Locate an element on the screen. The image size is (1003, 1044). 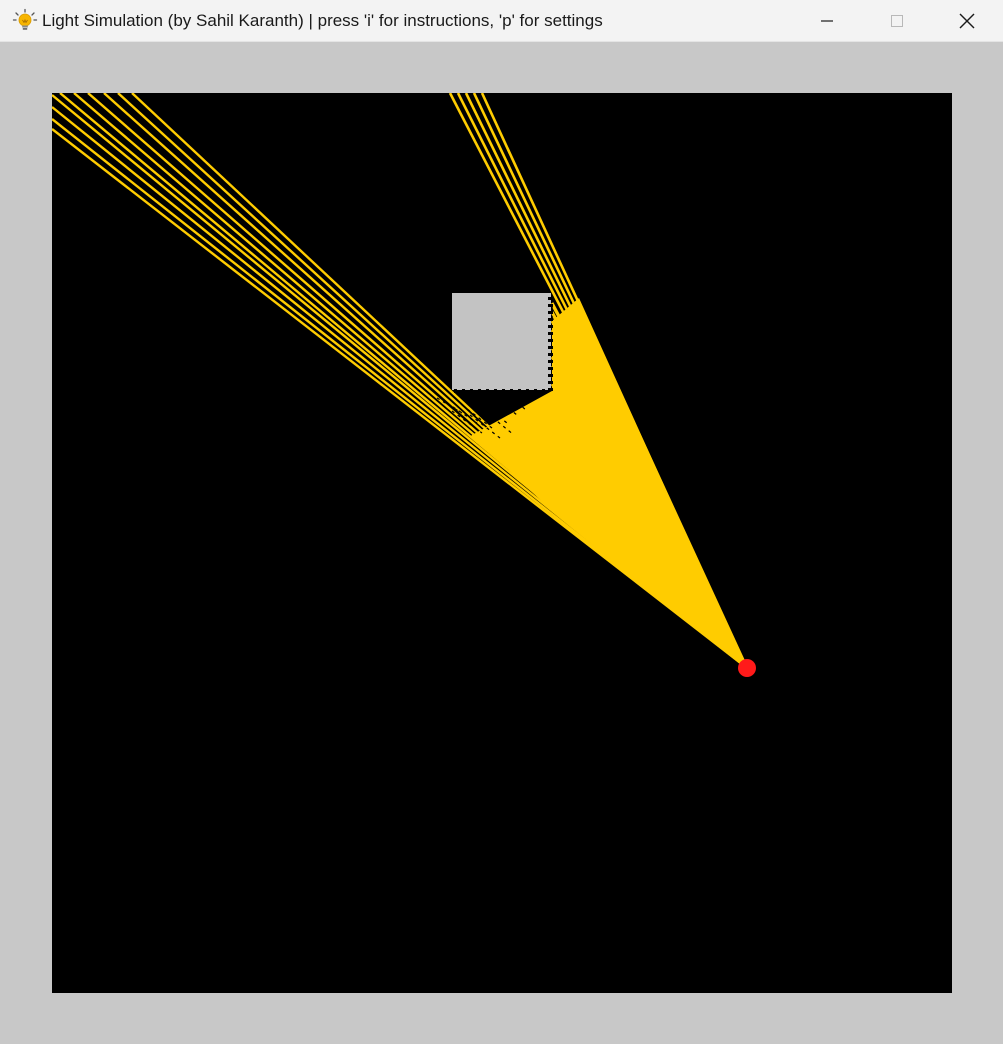
light-source is located at coordinates (747, 668).